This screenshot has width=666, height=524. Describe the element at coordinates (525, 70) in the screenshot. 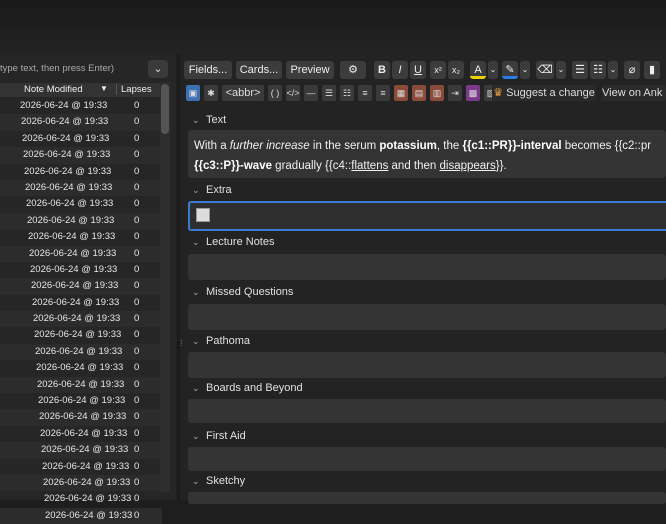

I see `highlight-dropdown: ⌄` at that location.